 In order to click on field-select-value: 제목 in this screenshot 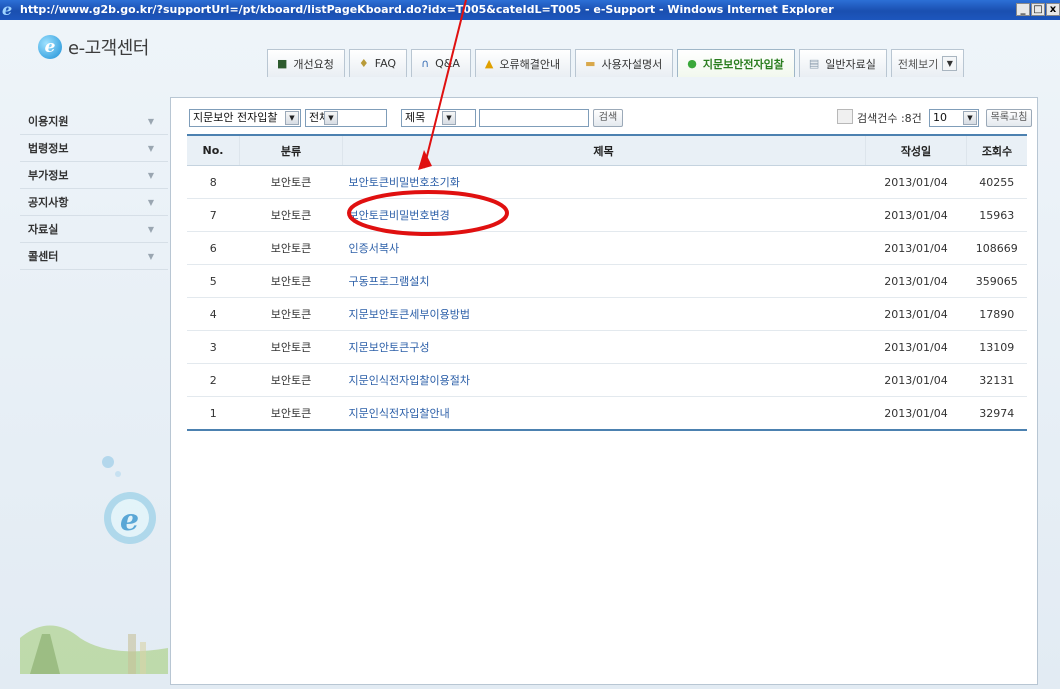, I will do `click(415, 117)`.